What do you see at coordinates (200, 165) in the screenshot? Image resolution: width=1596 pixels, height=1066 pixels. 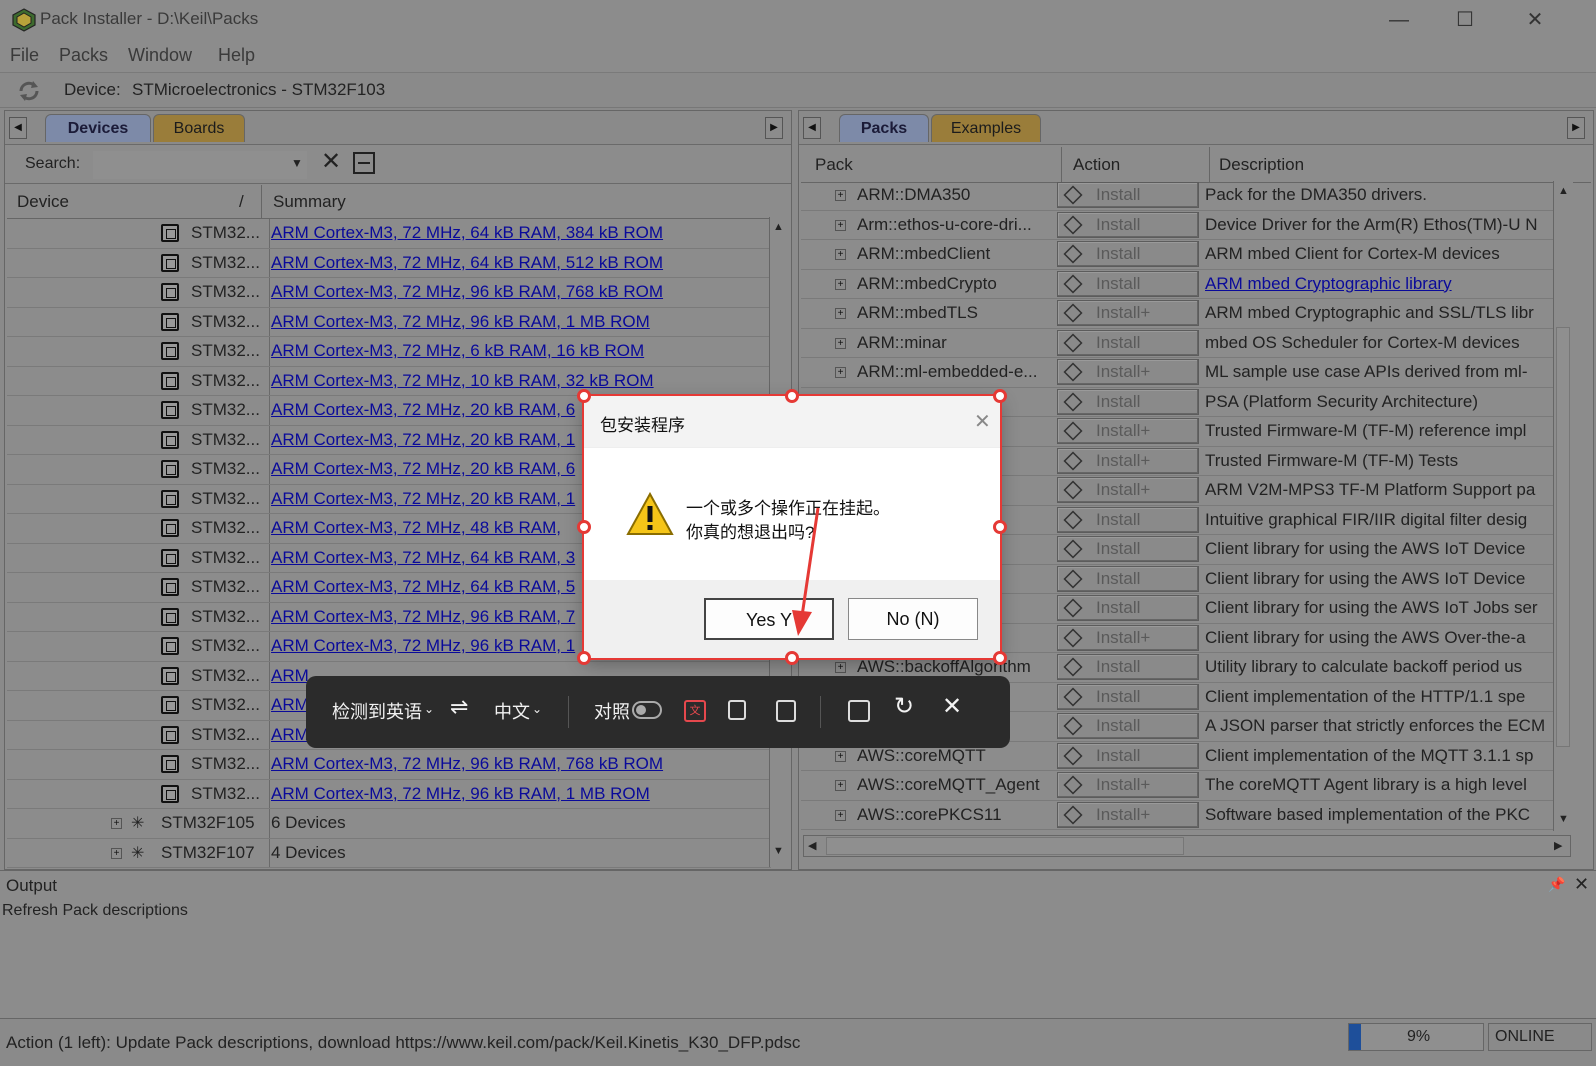 I see `search-input` at bounding box center [200, 165].